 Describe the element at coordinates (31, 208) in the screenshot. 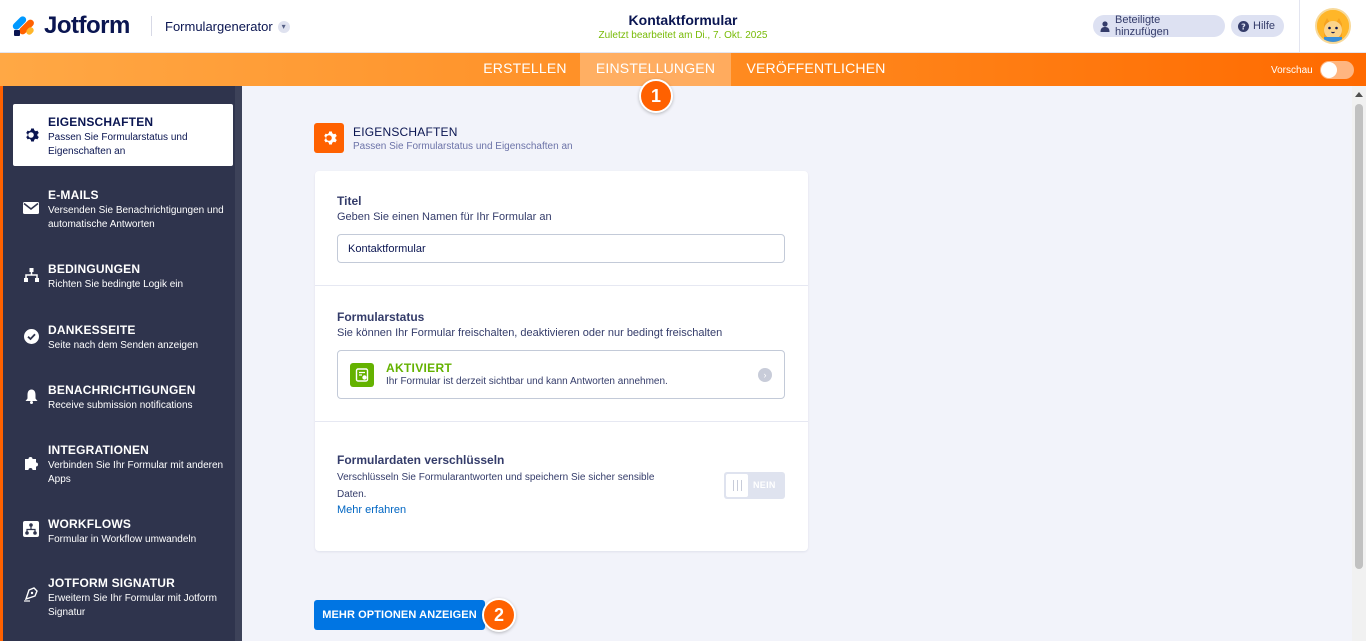

I see `envelope-icon` at that location.